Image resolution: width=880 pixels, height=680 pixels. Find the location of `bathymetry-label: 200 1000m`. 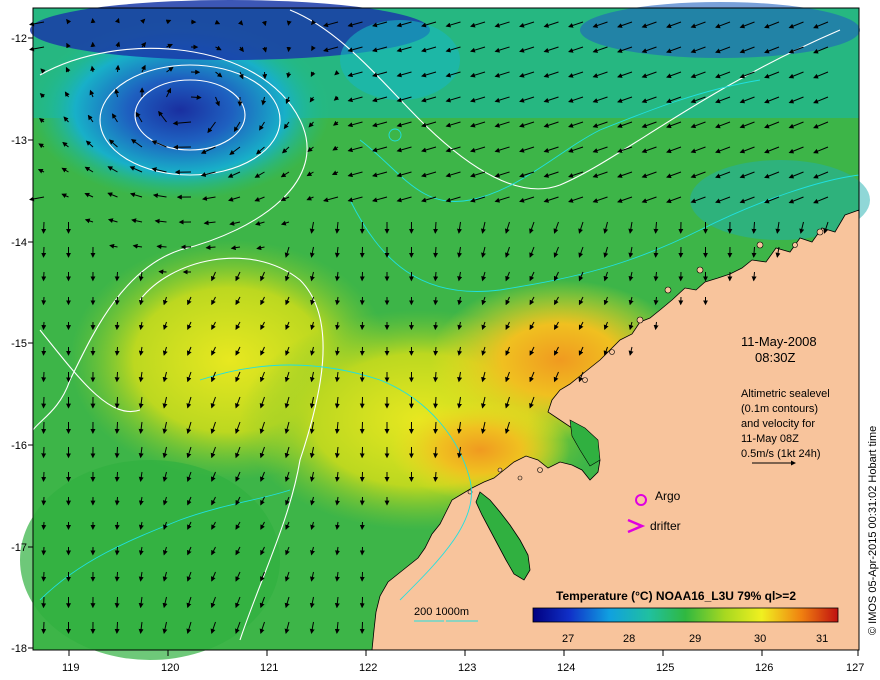

bathymetry-label: 200 1000m is located at coordinates (441, 612).